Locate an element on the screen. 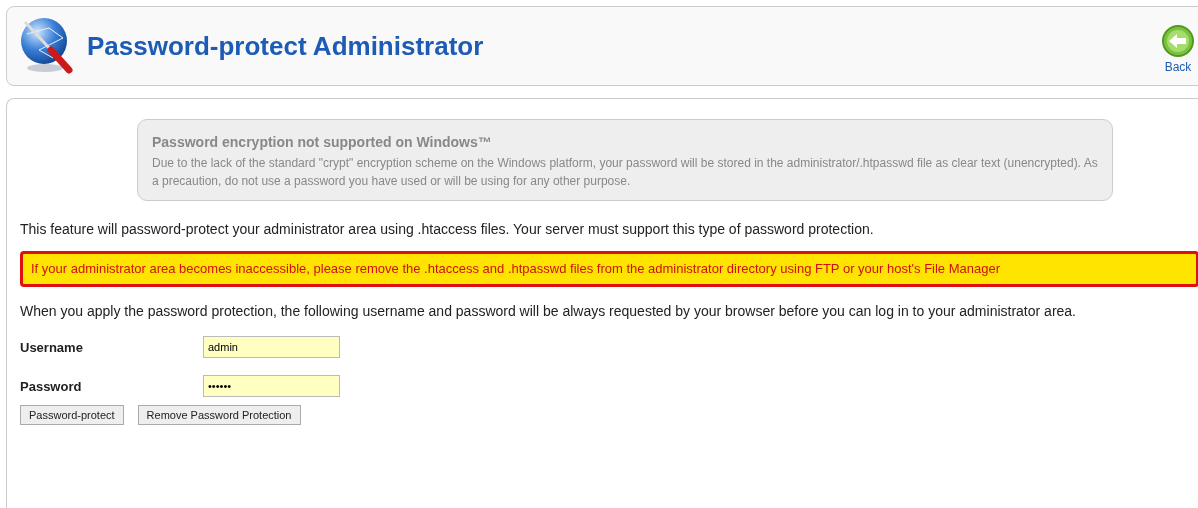 This screenshot has width=1198, height=508. warning-message: If your administrator area becomes inaccessible, please remove the .htaccess and .htpasswd files from the administrator directory using FTP or your host's File Manager is located at coordinates (609, 269).